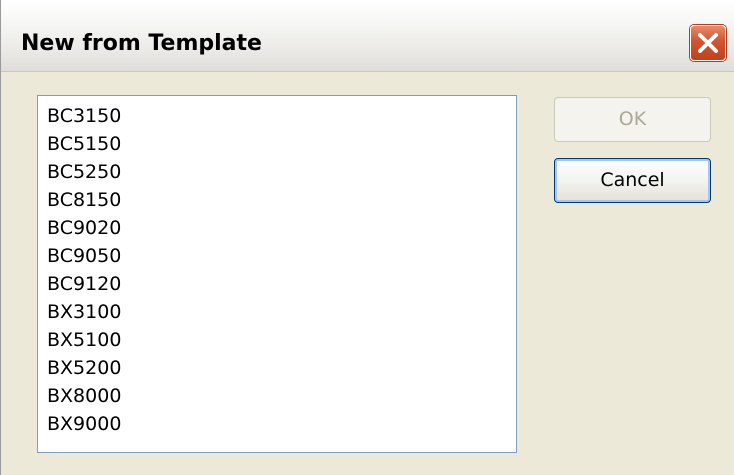  What do you see at coordinates (281, 144) in the screenshot?
I see `list-item: BC5150` at bounding box center [281, 144].